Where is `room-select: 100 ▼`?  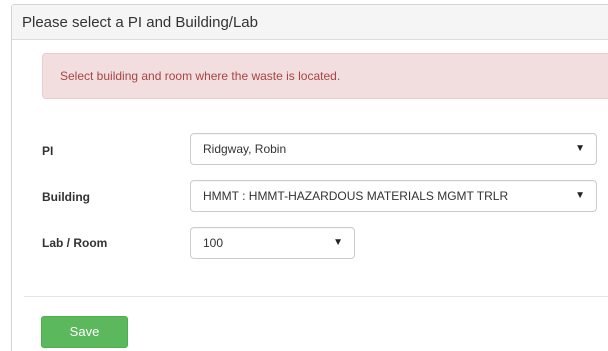
room-select: 100 ▼ is located at coordinates (272, 243).